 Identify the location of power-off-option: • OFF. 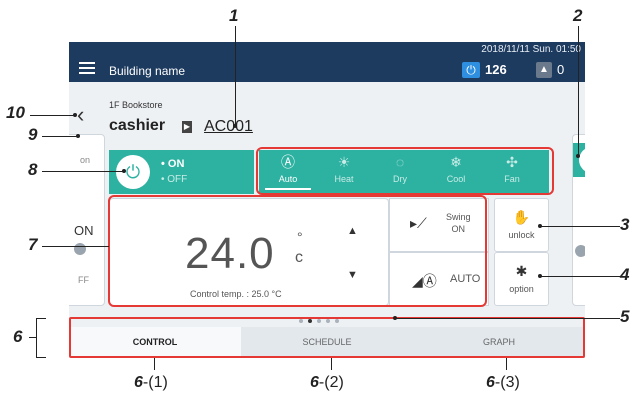
(174, 179).